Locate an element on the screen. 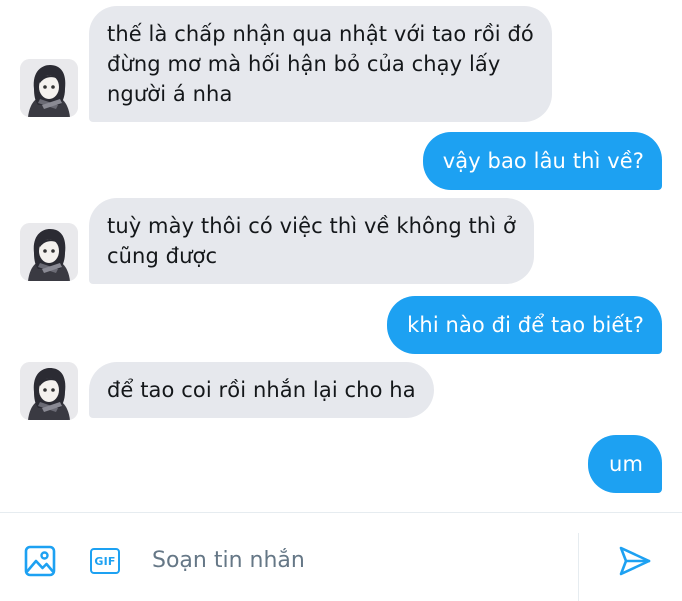 The image size is (682, 601). message-line: để tao coi rồi nhắn lại cho ha is located at coordinates (261, 390).